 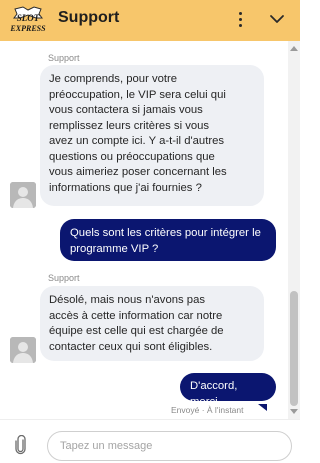 I want to click on chat-header: SLOT EXPRESS Support, so click(x=150, y=20).